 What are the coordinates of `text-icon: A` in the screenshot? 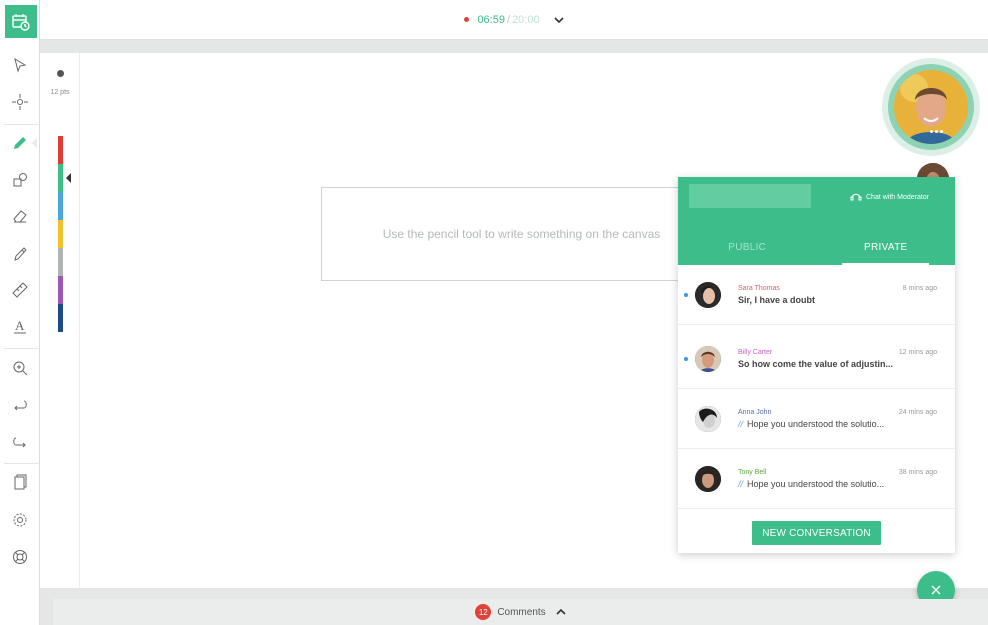 It's located at (20, 326).